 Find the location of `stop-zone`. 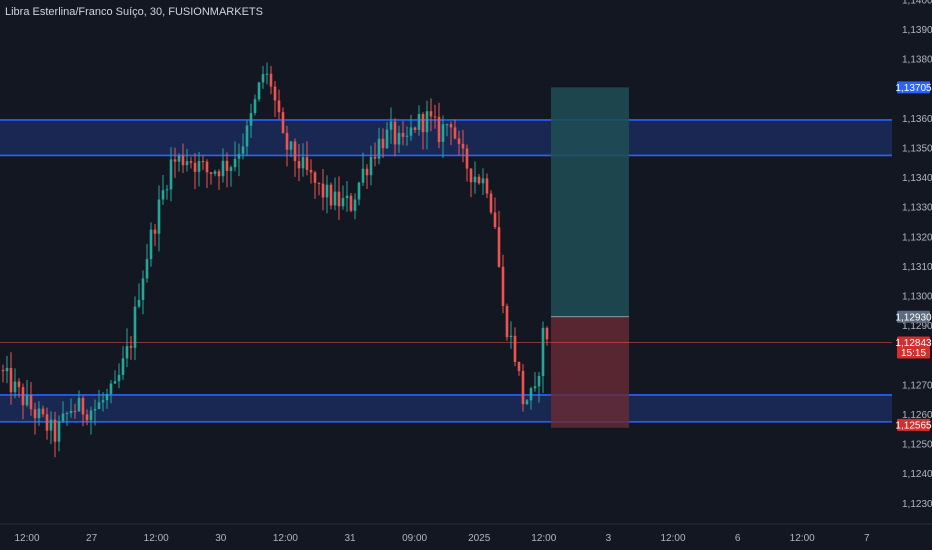

stop-zone is located at coordinates (590, 372).